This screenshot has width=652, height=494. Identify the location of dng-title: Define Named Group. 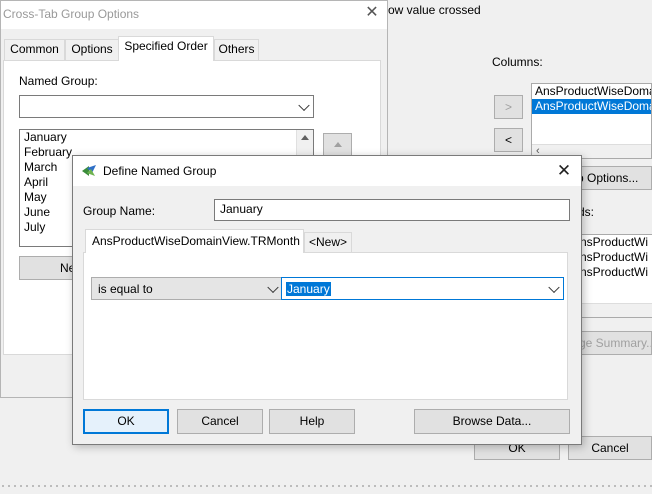
(160, 171).